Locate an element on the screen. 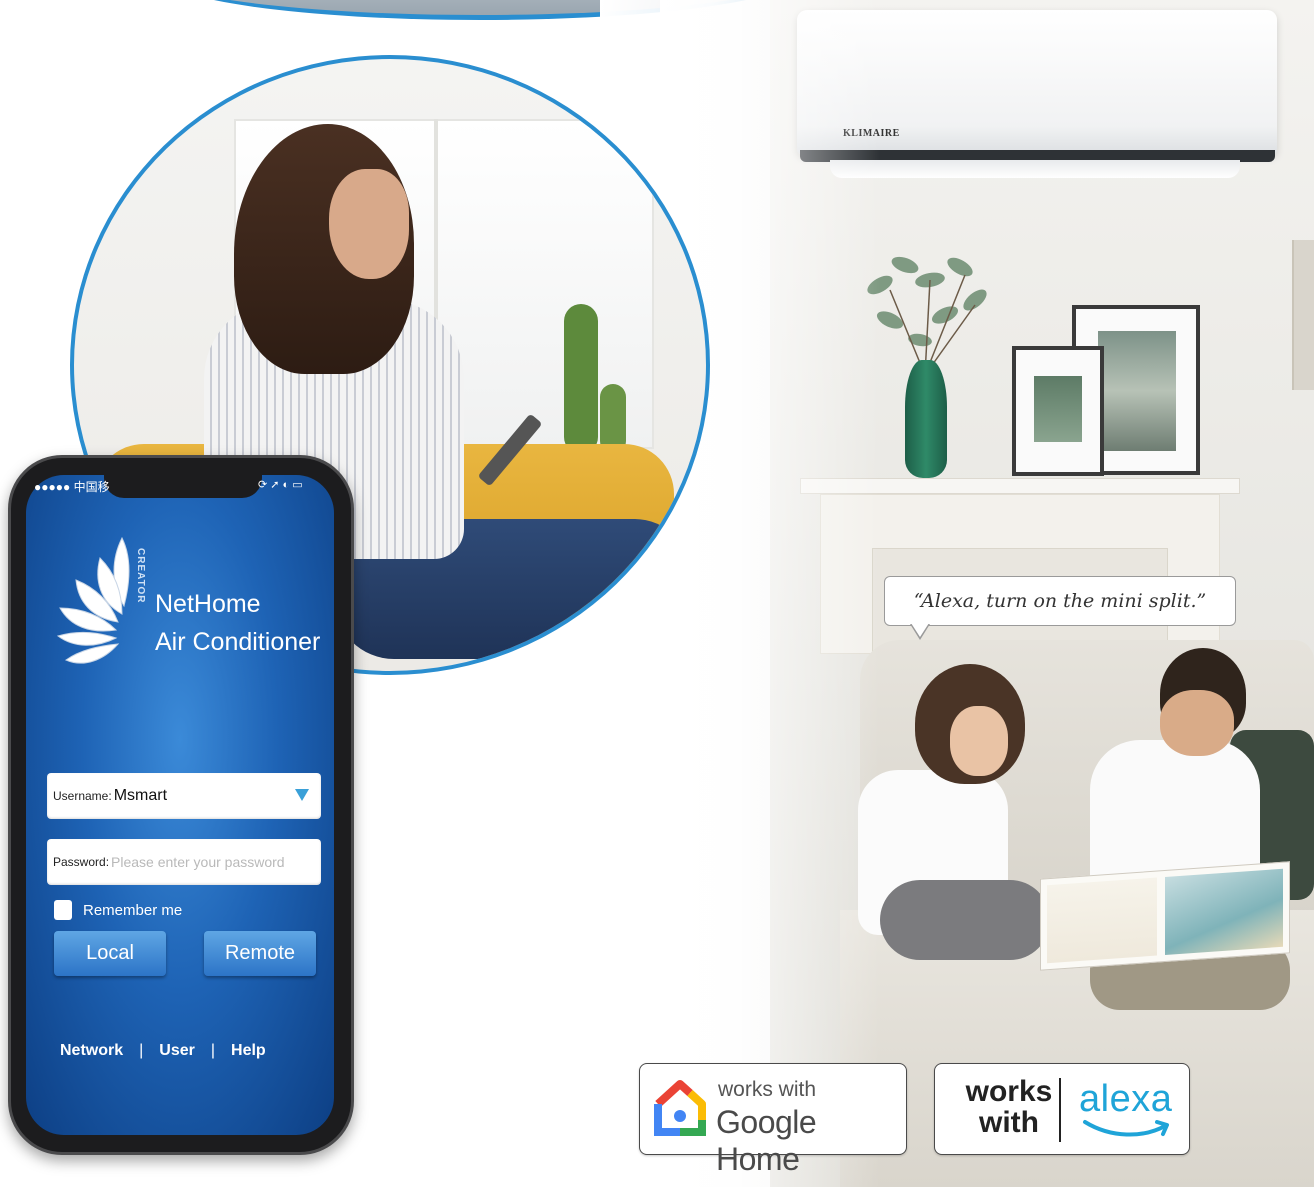 The image size is (1314, 1187). help-link: Help is located at coordinates (248, 1051).